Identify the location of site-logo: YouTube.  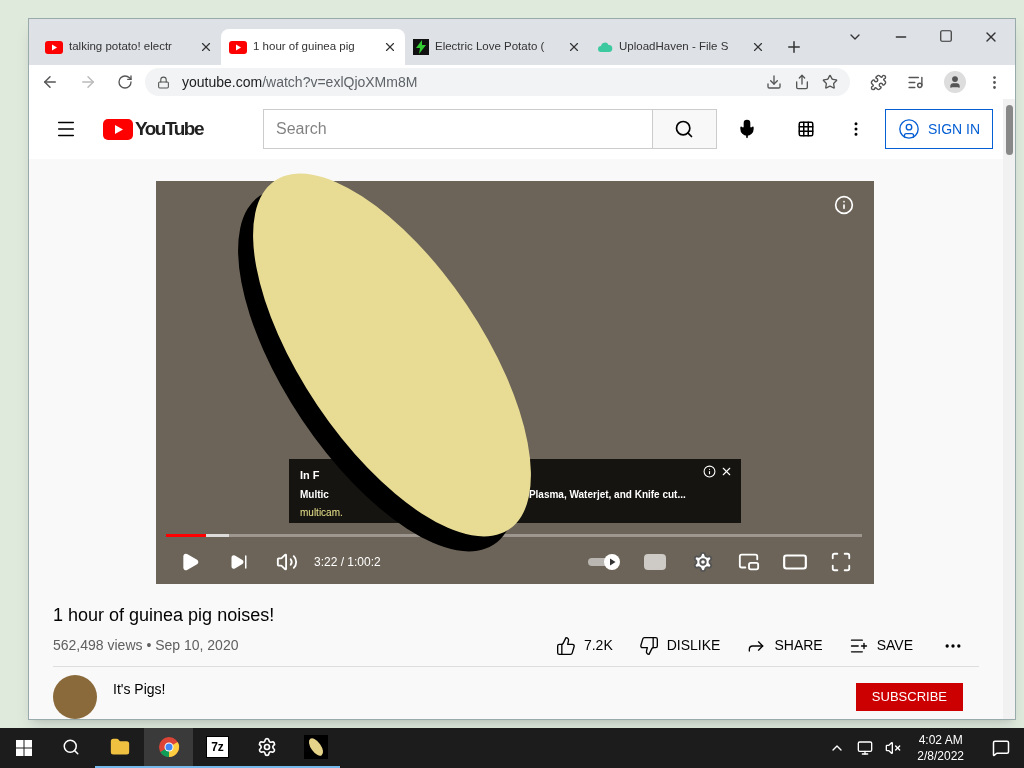
(153, 129).